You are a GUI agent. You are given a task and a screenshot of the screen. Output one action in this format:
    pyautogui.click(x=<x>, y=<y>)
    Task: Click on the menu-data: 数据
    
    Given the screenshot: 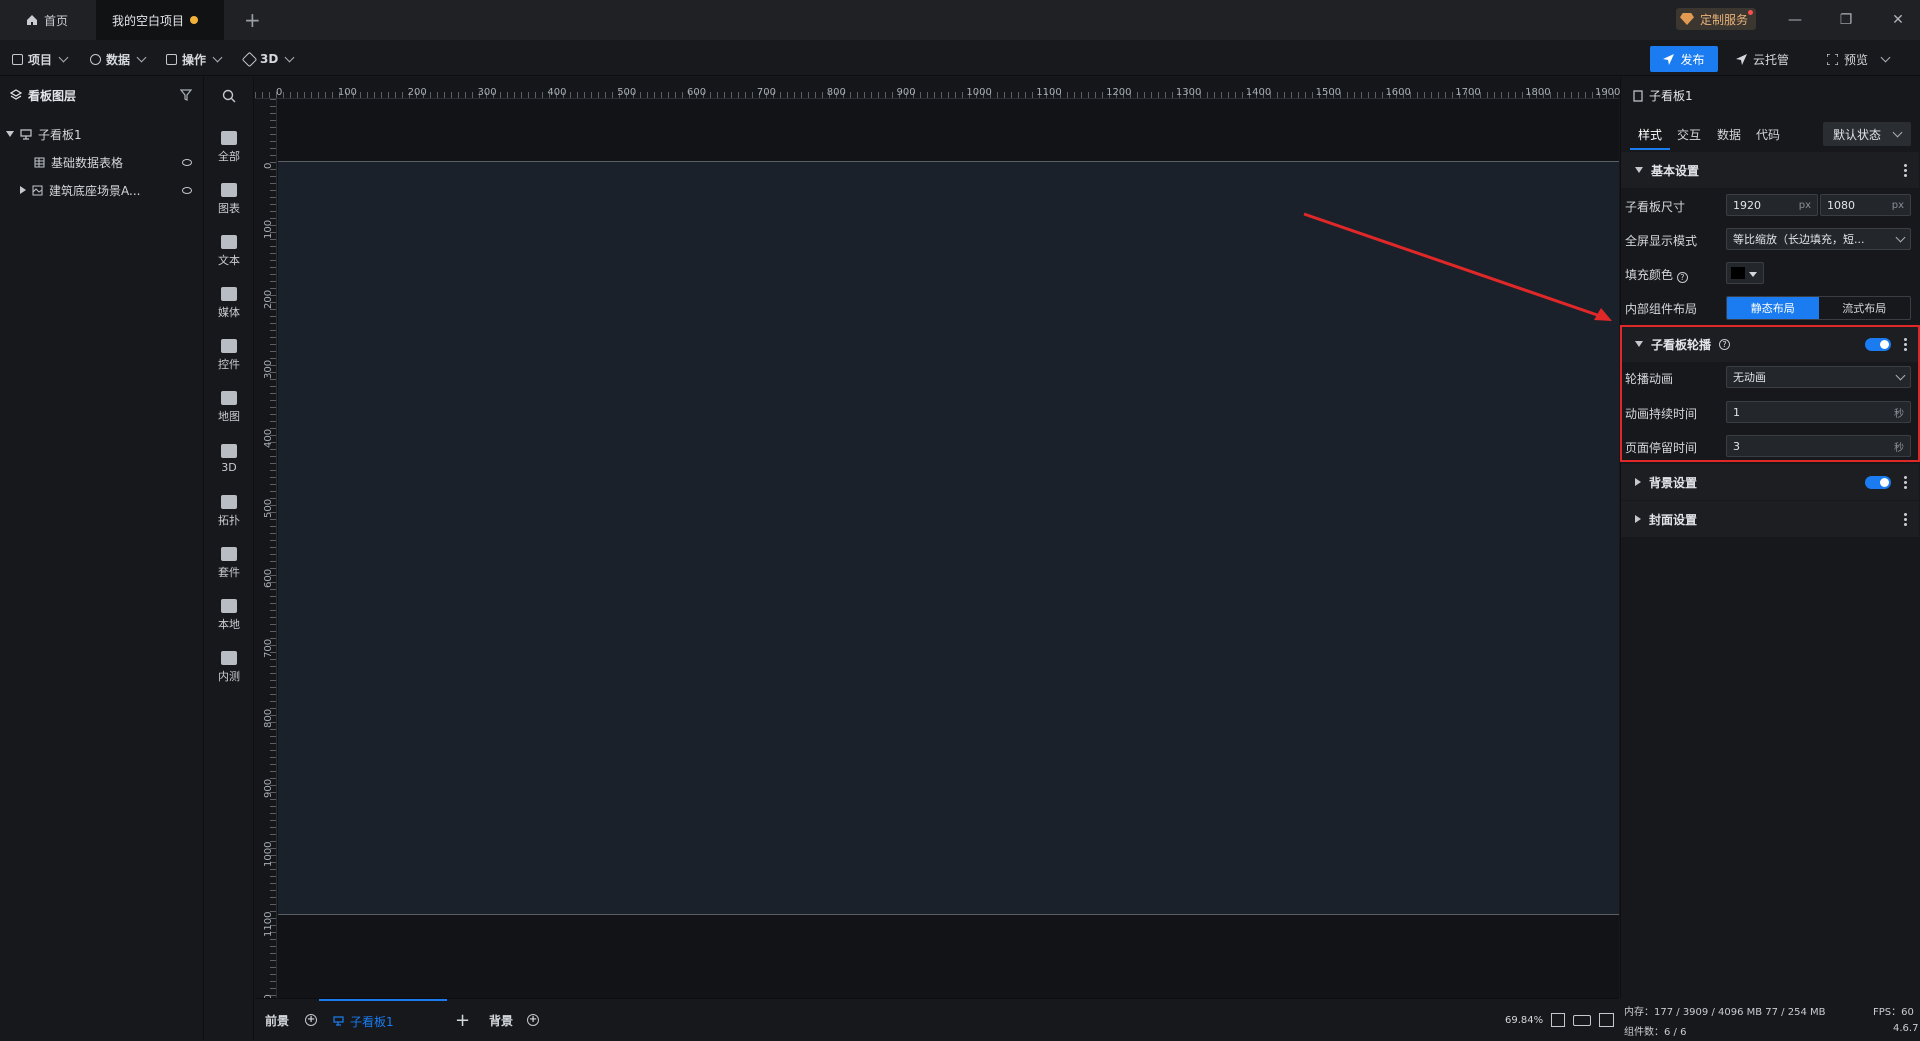 What is the action you would take?
    pyautogui.click(x=118, y=59)
    